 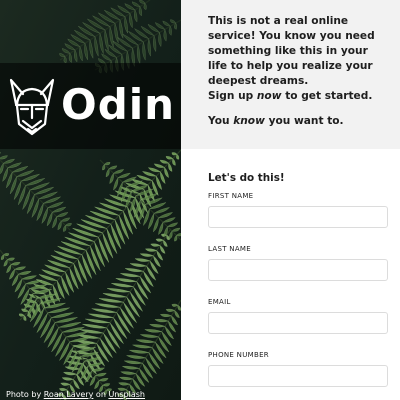 What do you see at coordinates (304, 121) in the screenshot?
I see `tagline-after: you want to.` at bounding box center [304, 121].